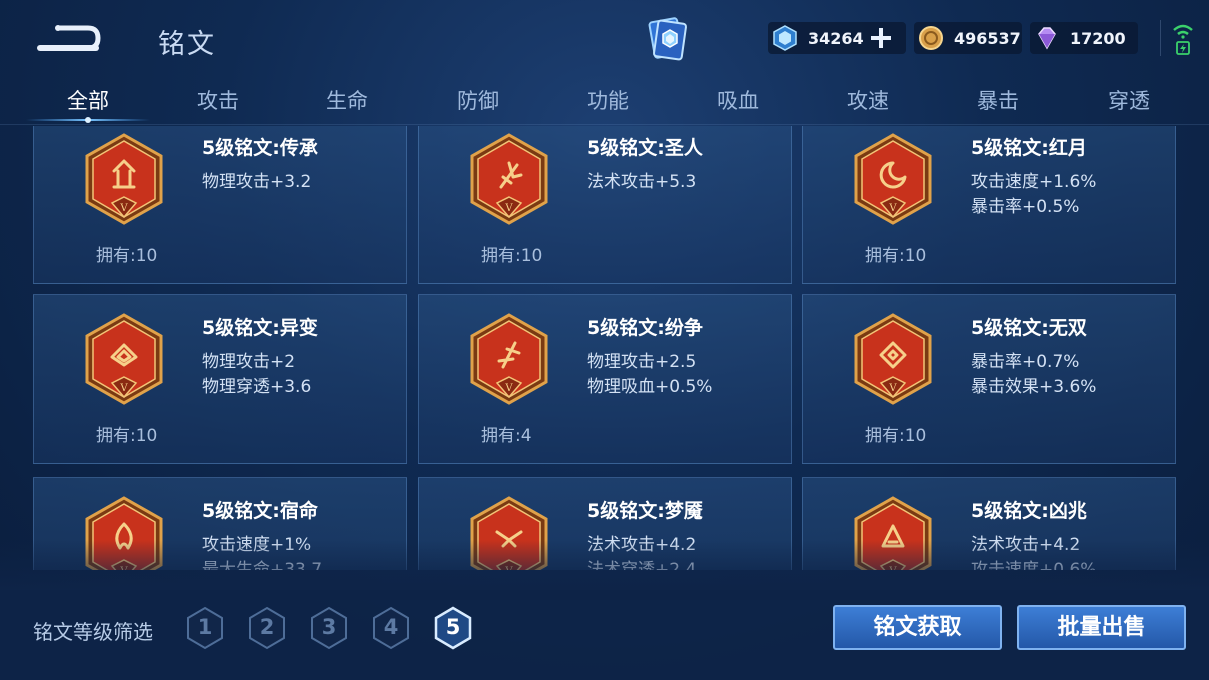 The height and width of the screenshot is (680, 1209). What do you see at coordinates (218, 100) in the screenshot?
I see `tab-attack: 攻击` at bounding box center [218, 100].